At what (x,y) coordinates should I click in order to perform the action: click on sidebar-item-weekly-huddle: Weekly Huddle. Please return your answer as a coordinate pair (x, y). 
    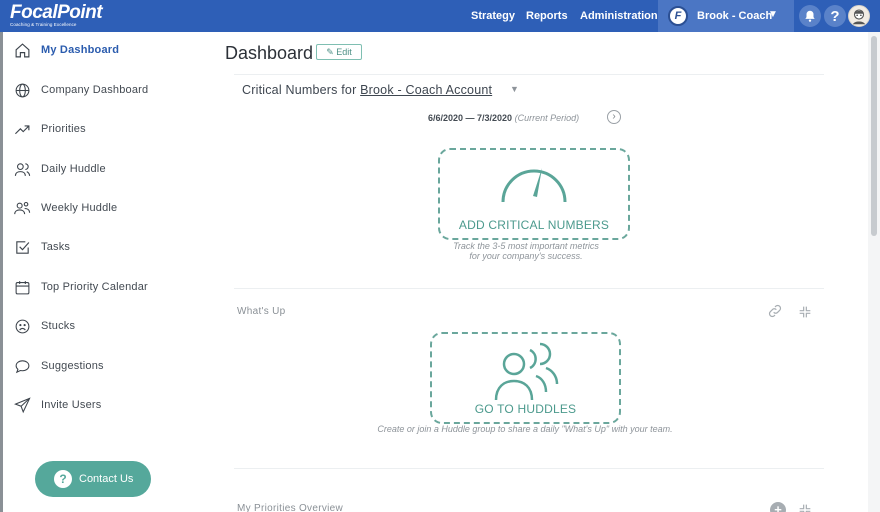
    Looking at the image, I should click on (104, 208).